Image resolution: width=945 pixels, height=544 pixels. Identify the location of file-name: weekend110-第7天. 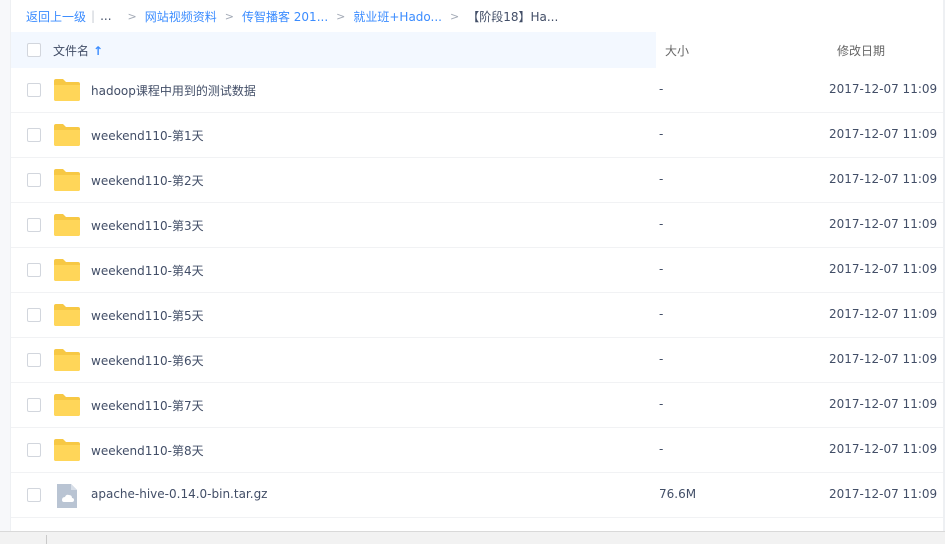
(147, 405).